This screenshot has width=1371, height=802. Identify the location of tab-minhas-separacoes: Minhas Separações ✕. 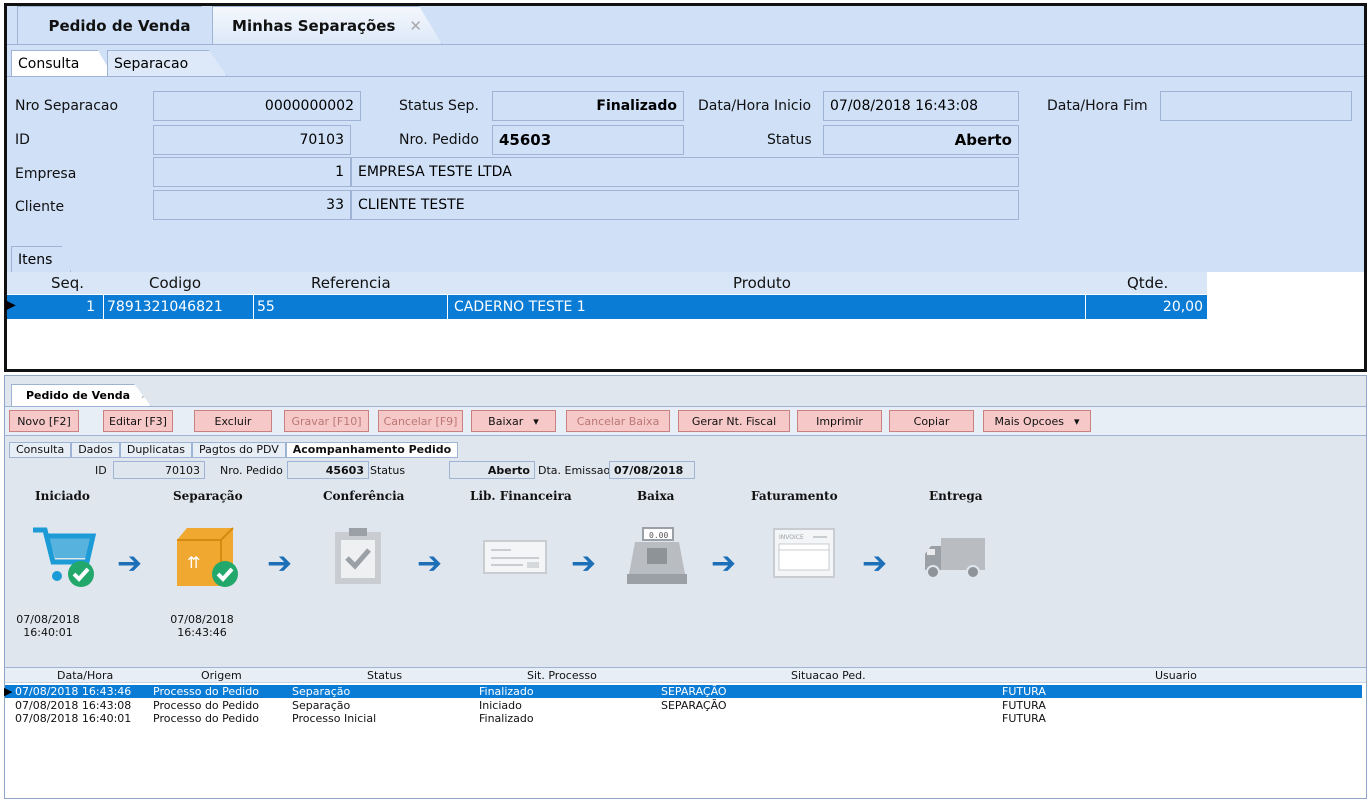
(327, 25).